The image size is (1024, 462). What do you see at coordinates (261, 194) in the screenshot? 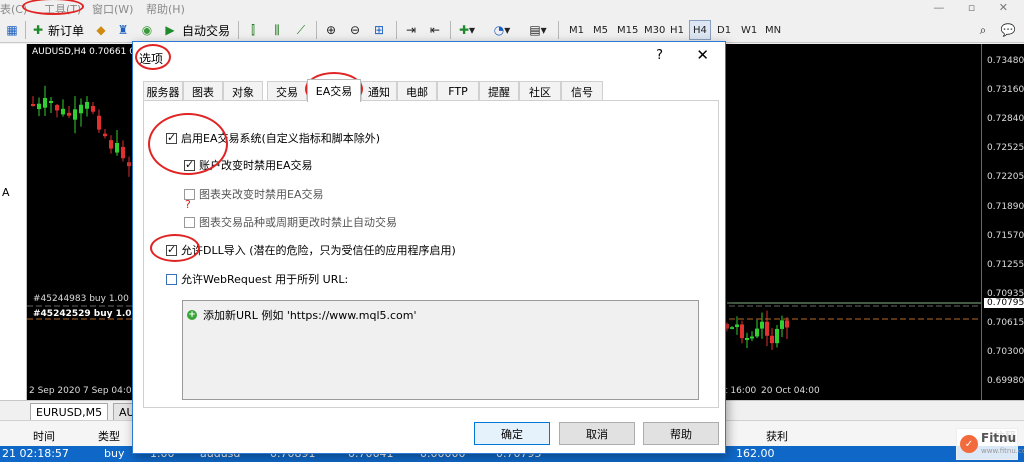
I see `disable-on-profile-change-label: 图表夹改变时禁用EA交易` at bounding box center [261, 194].